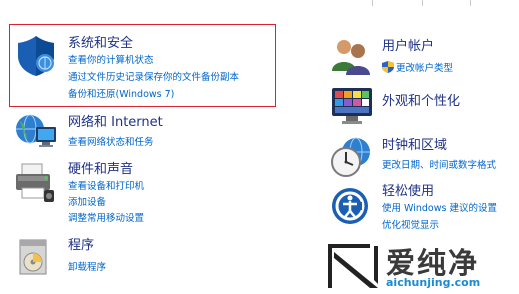 The height and width of the screenshot is (294, 519). Describe the element at coordinates (36, 56) in the screenshot. I see `shield-icon` at that location.